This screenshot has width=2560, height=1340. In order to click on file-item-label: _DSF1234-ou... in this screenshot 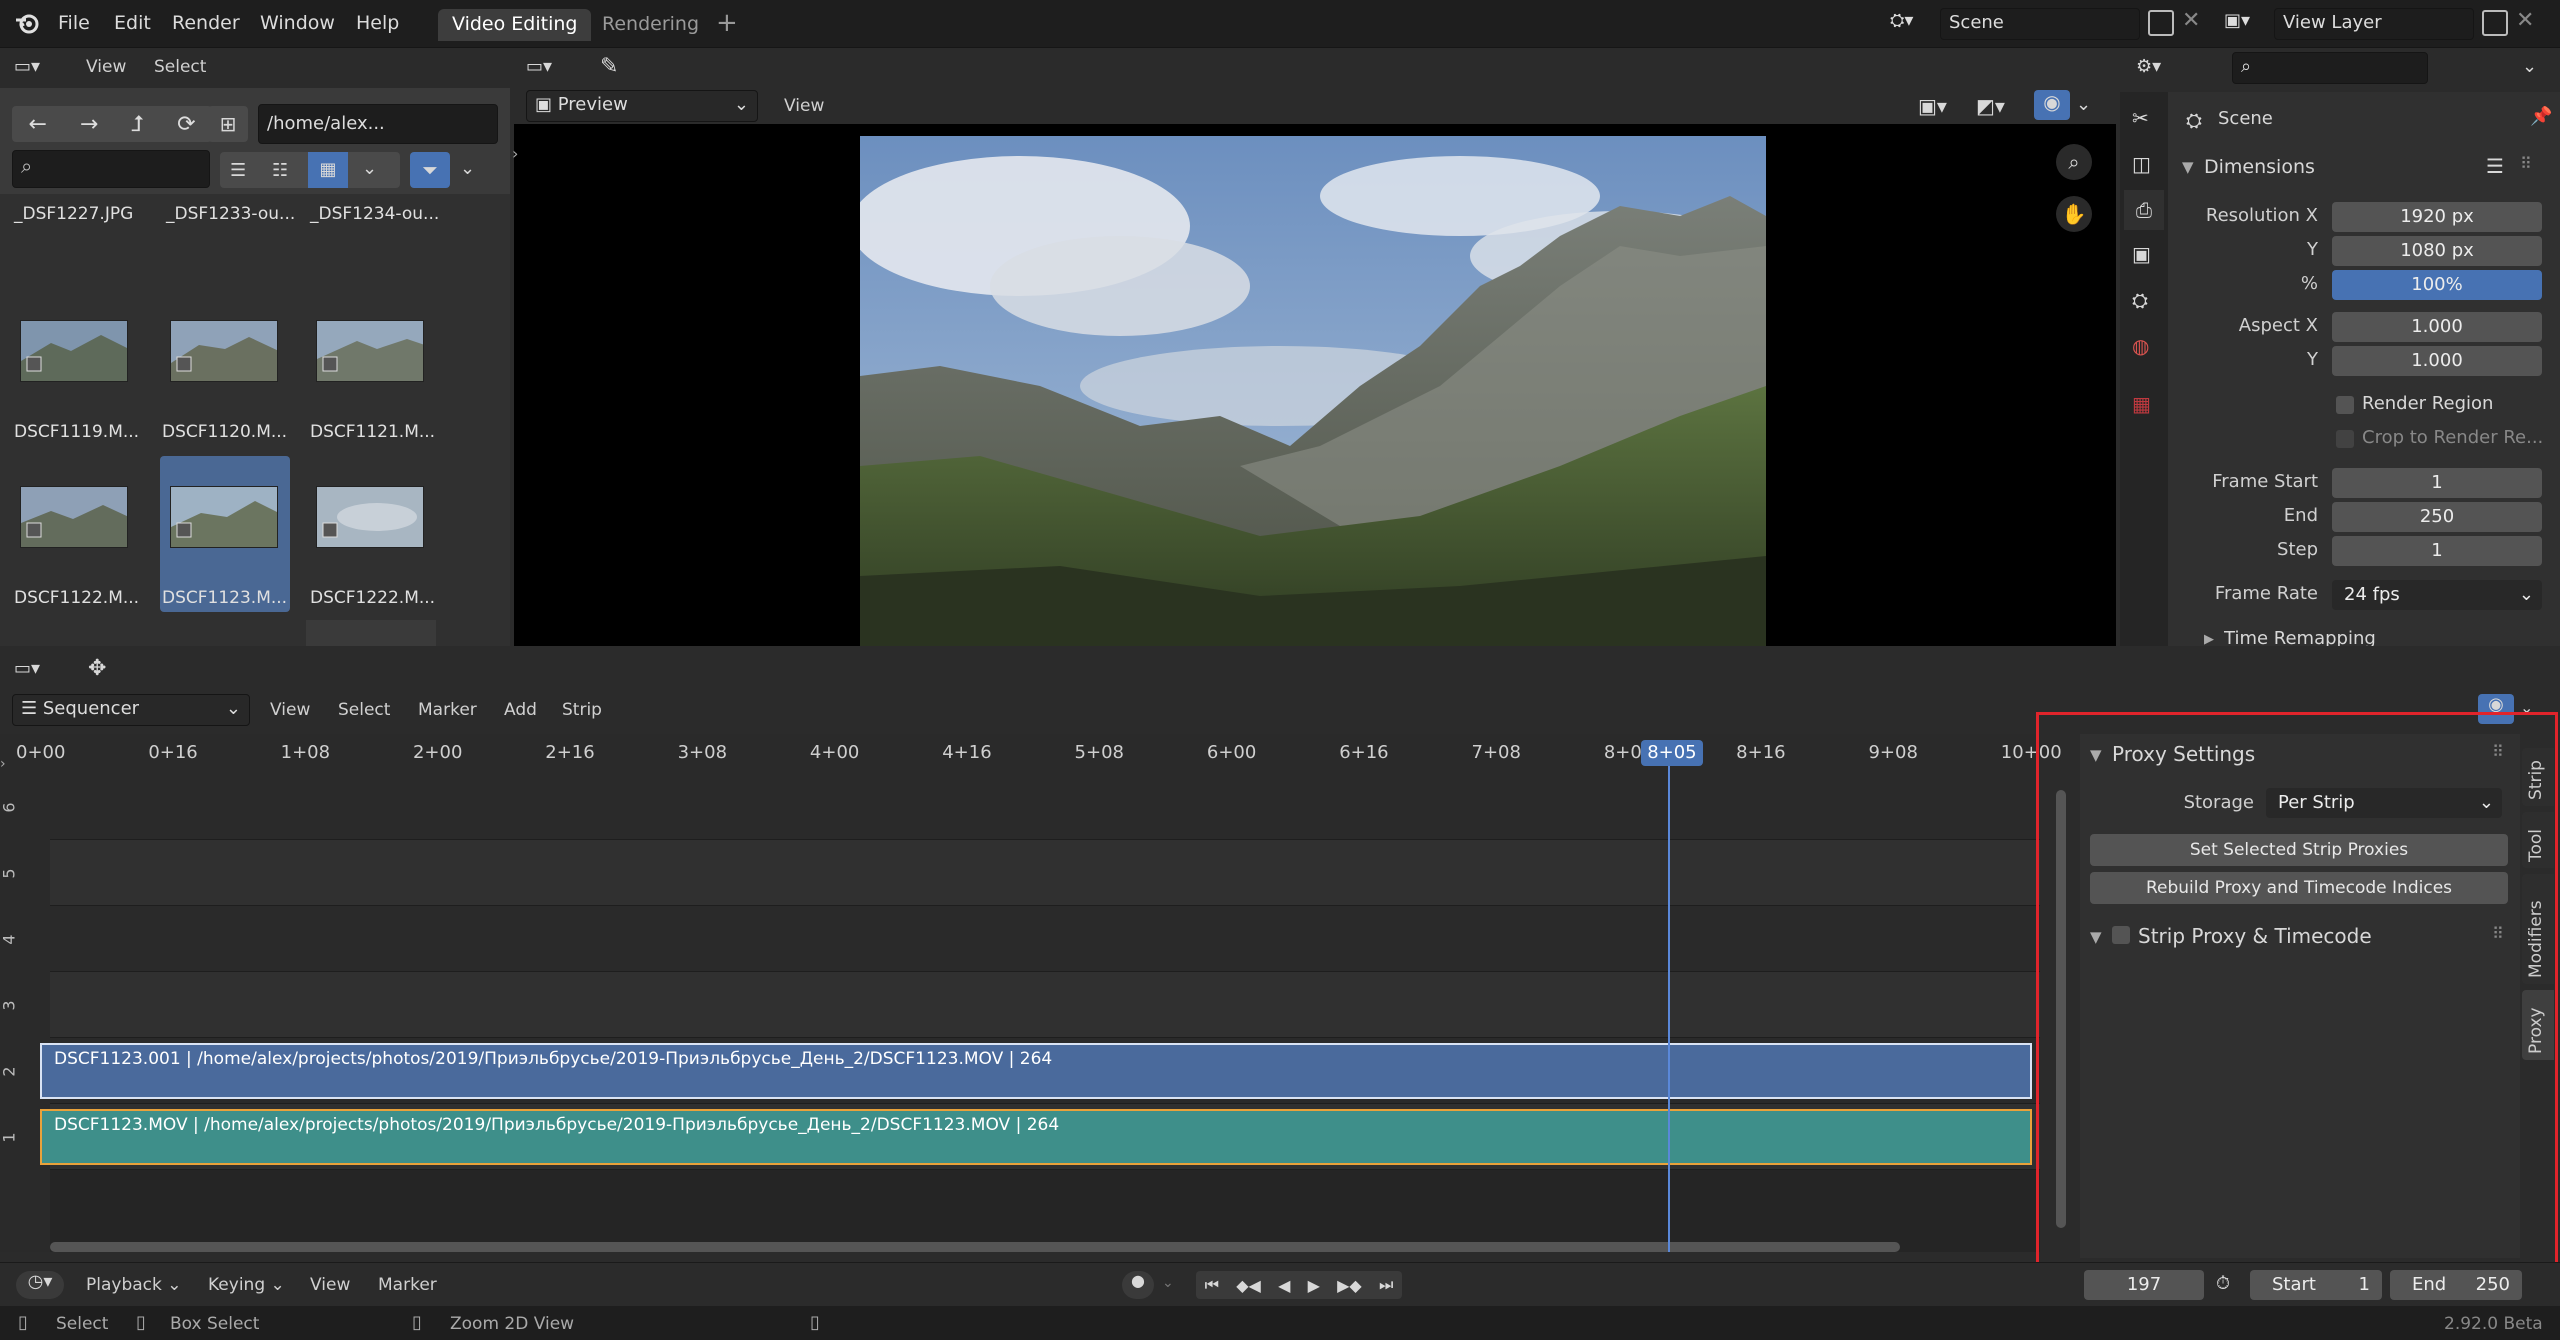, I will do `click(374, 214)`.